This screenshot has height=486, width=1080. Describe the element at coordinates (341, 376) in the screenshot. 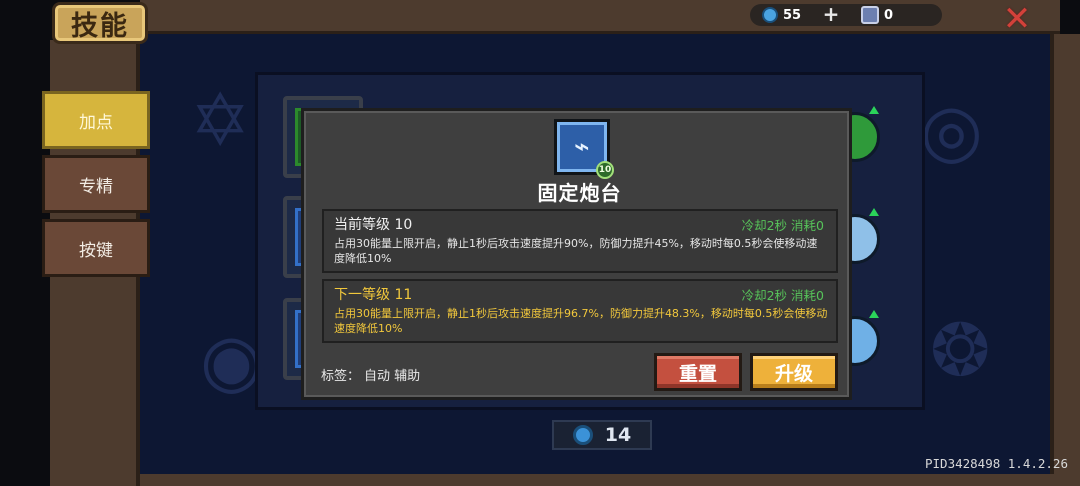

I see `tags-label: 标签：` at that location.